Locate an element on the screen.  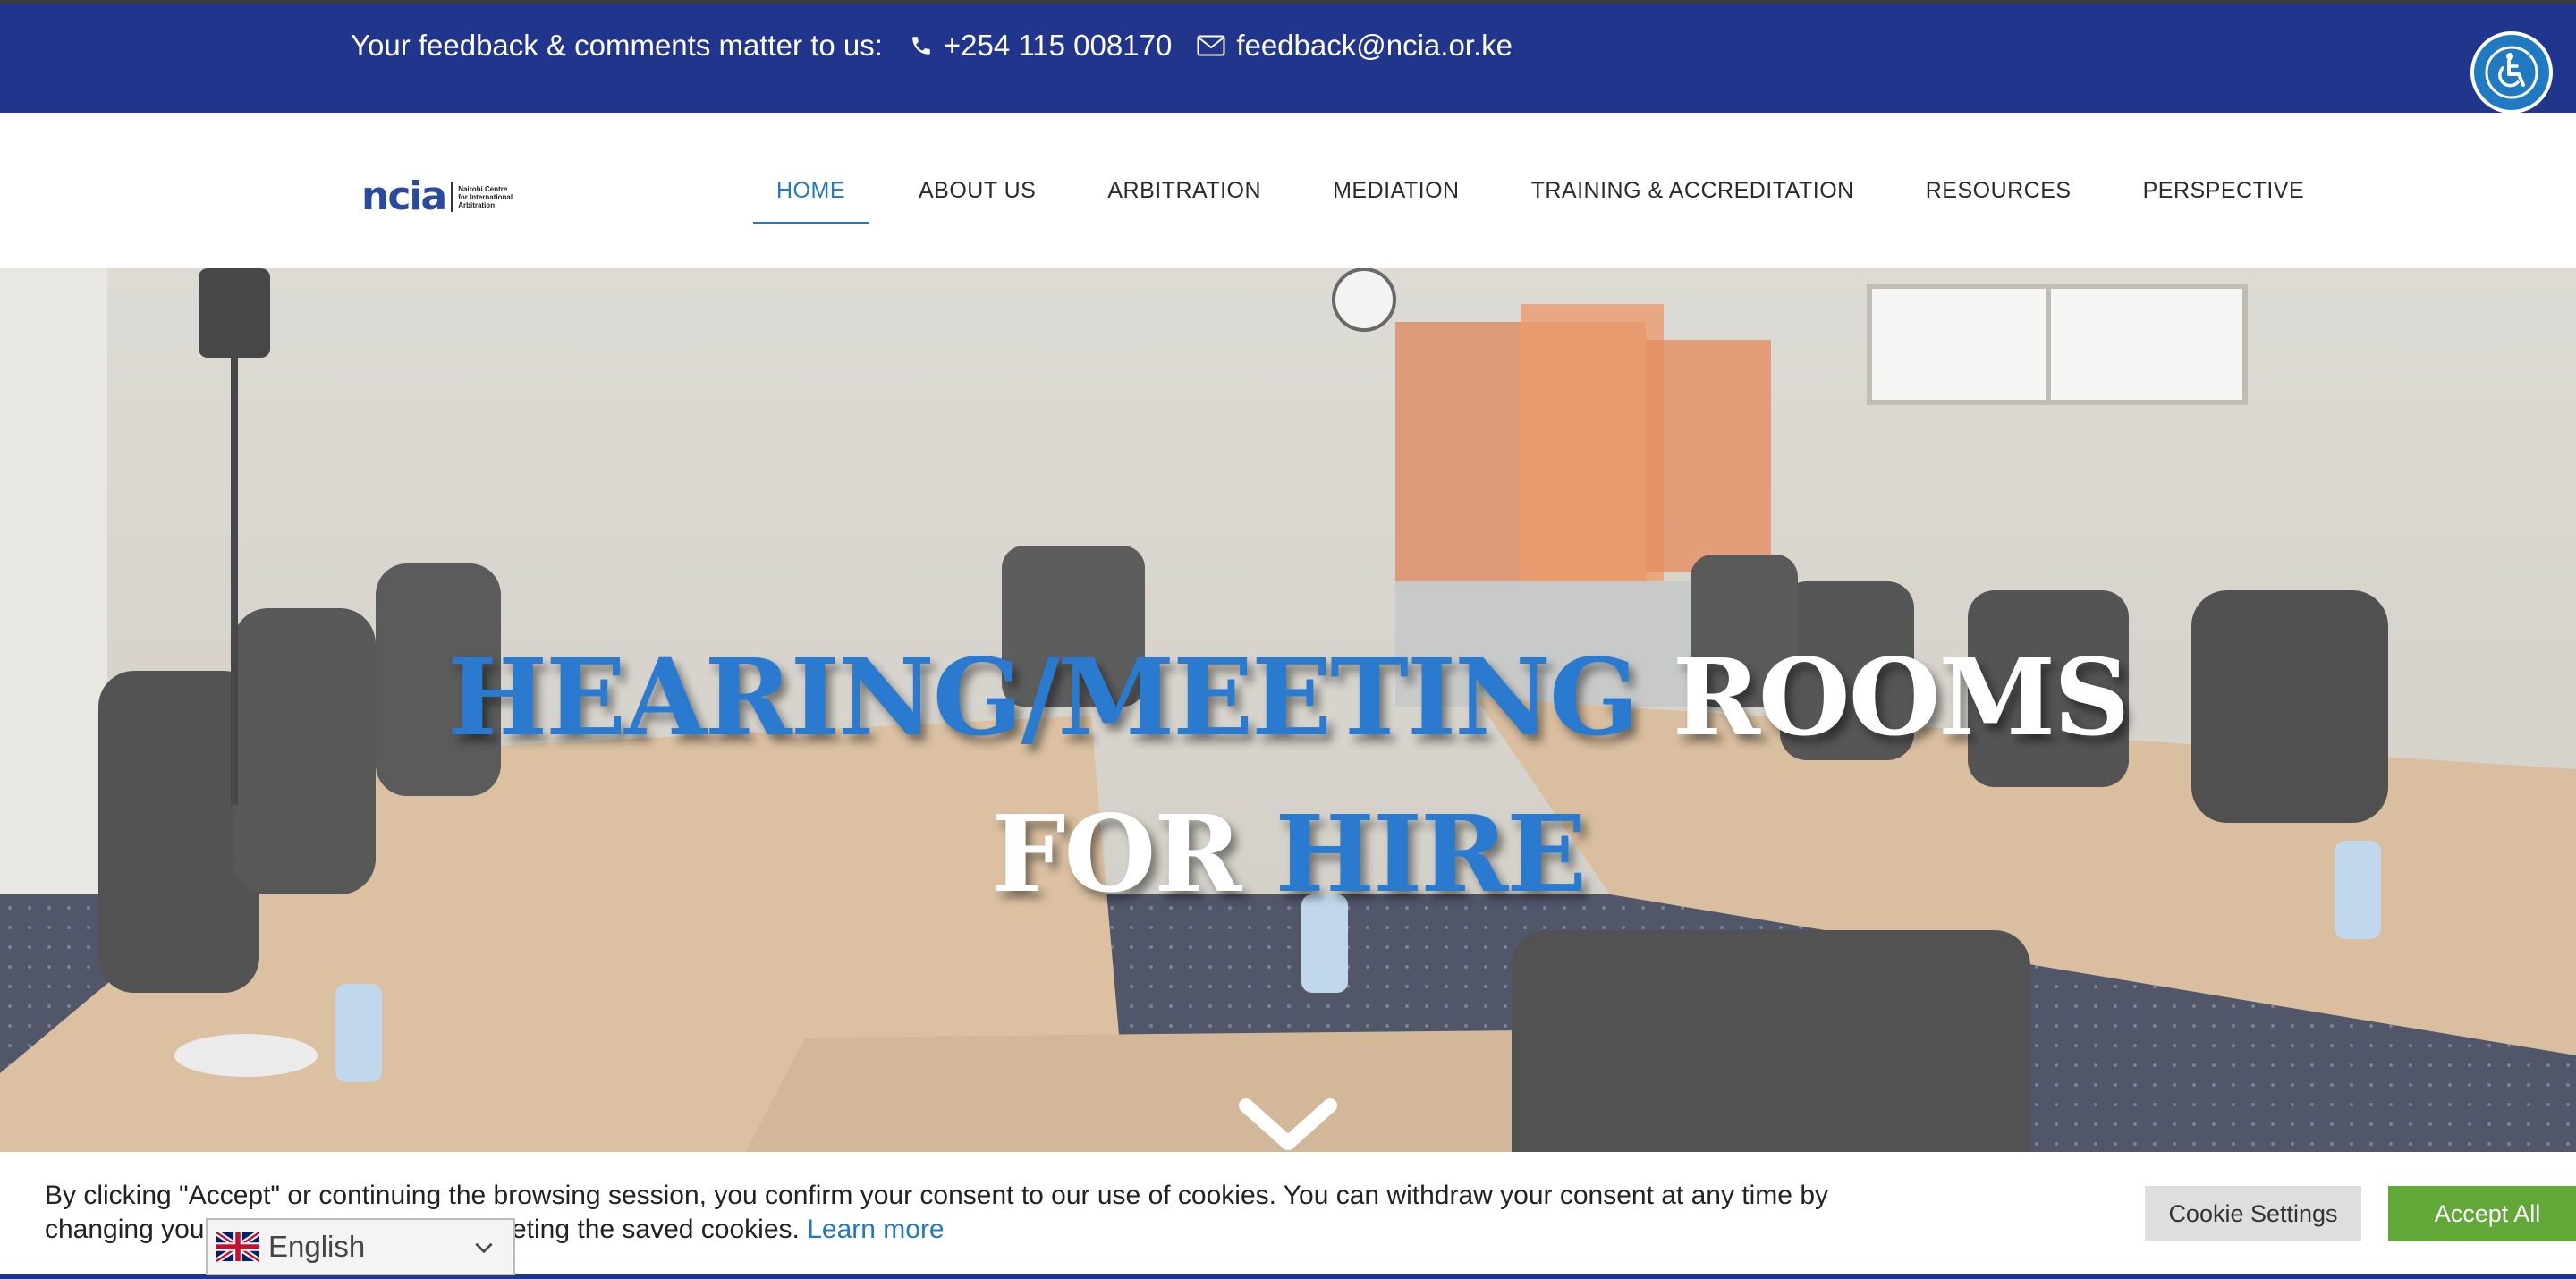
learn-more-link: Learn more is located at coordinates (875, 1230).